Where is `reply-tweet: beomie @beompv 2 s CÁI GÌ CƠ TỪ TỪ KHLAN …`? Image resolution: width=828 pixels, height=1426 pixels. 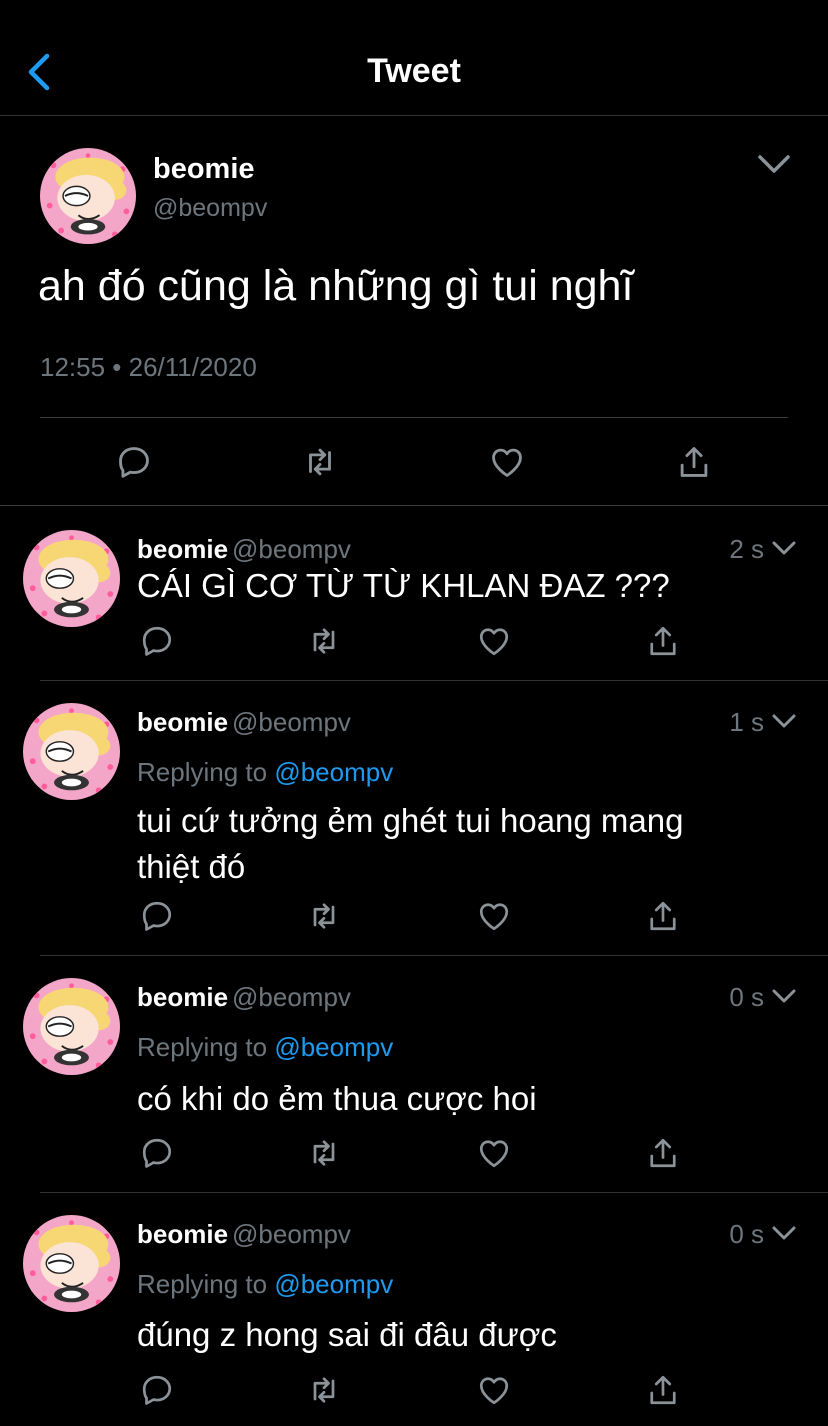
reply-tweet: beomie @beompv 2 s CÁI GÌ CƠ TỪ TỪ KHLAN … is located at coordinates (414, 593).